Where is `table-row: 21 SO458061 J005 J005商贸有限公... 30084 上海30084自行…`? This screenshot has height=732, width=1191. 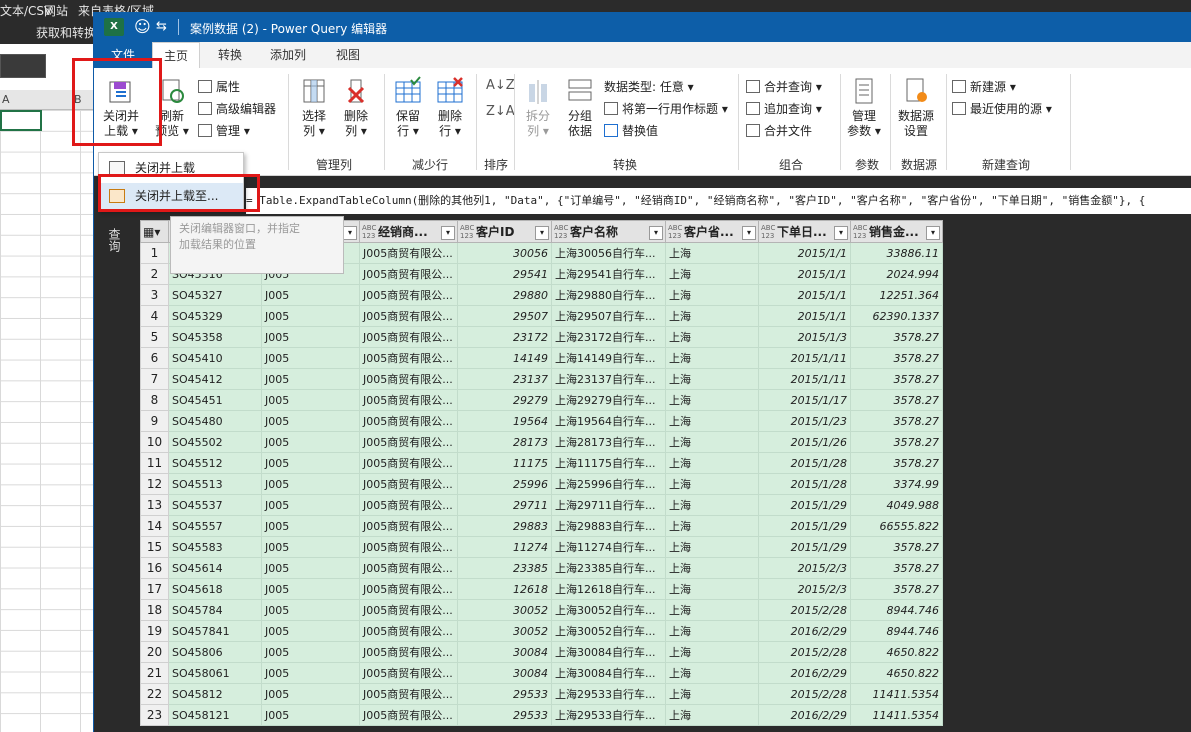
table-row: 21 SO458061 J005 J005商贸有限公... 30084 上海30084自行… is located at coordinates (541, 673).